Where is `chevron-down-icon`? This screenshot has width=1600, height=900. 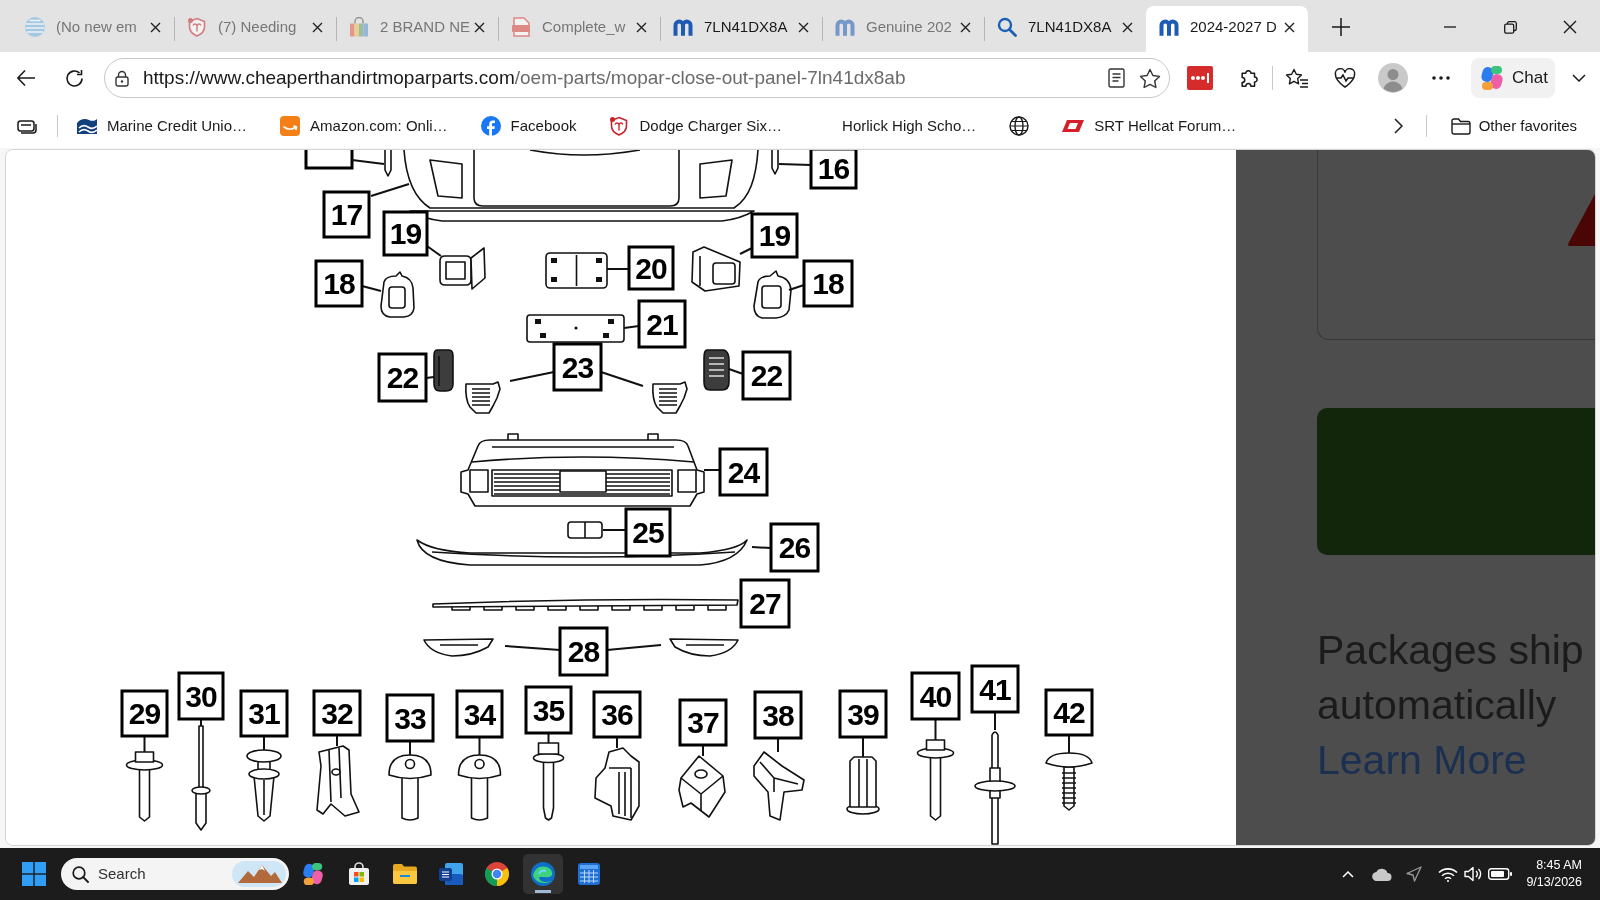
chevron-down-icon is located at coordinates (1579, 78).